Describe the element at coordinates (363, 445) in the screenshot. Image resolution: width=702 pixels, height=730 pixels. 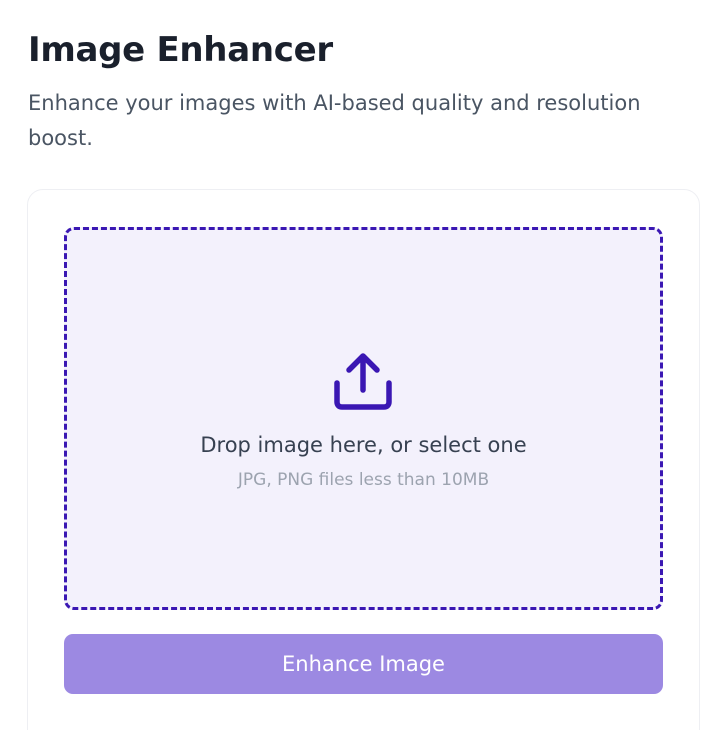
I see `dropzone-label: Drop image here, or select one` at that location.